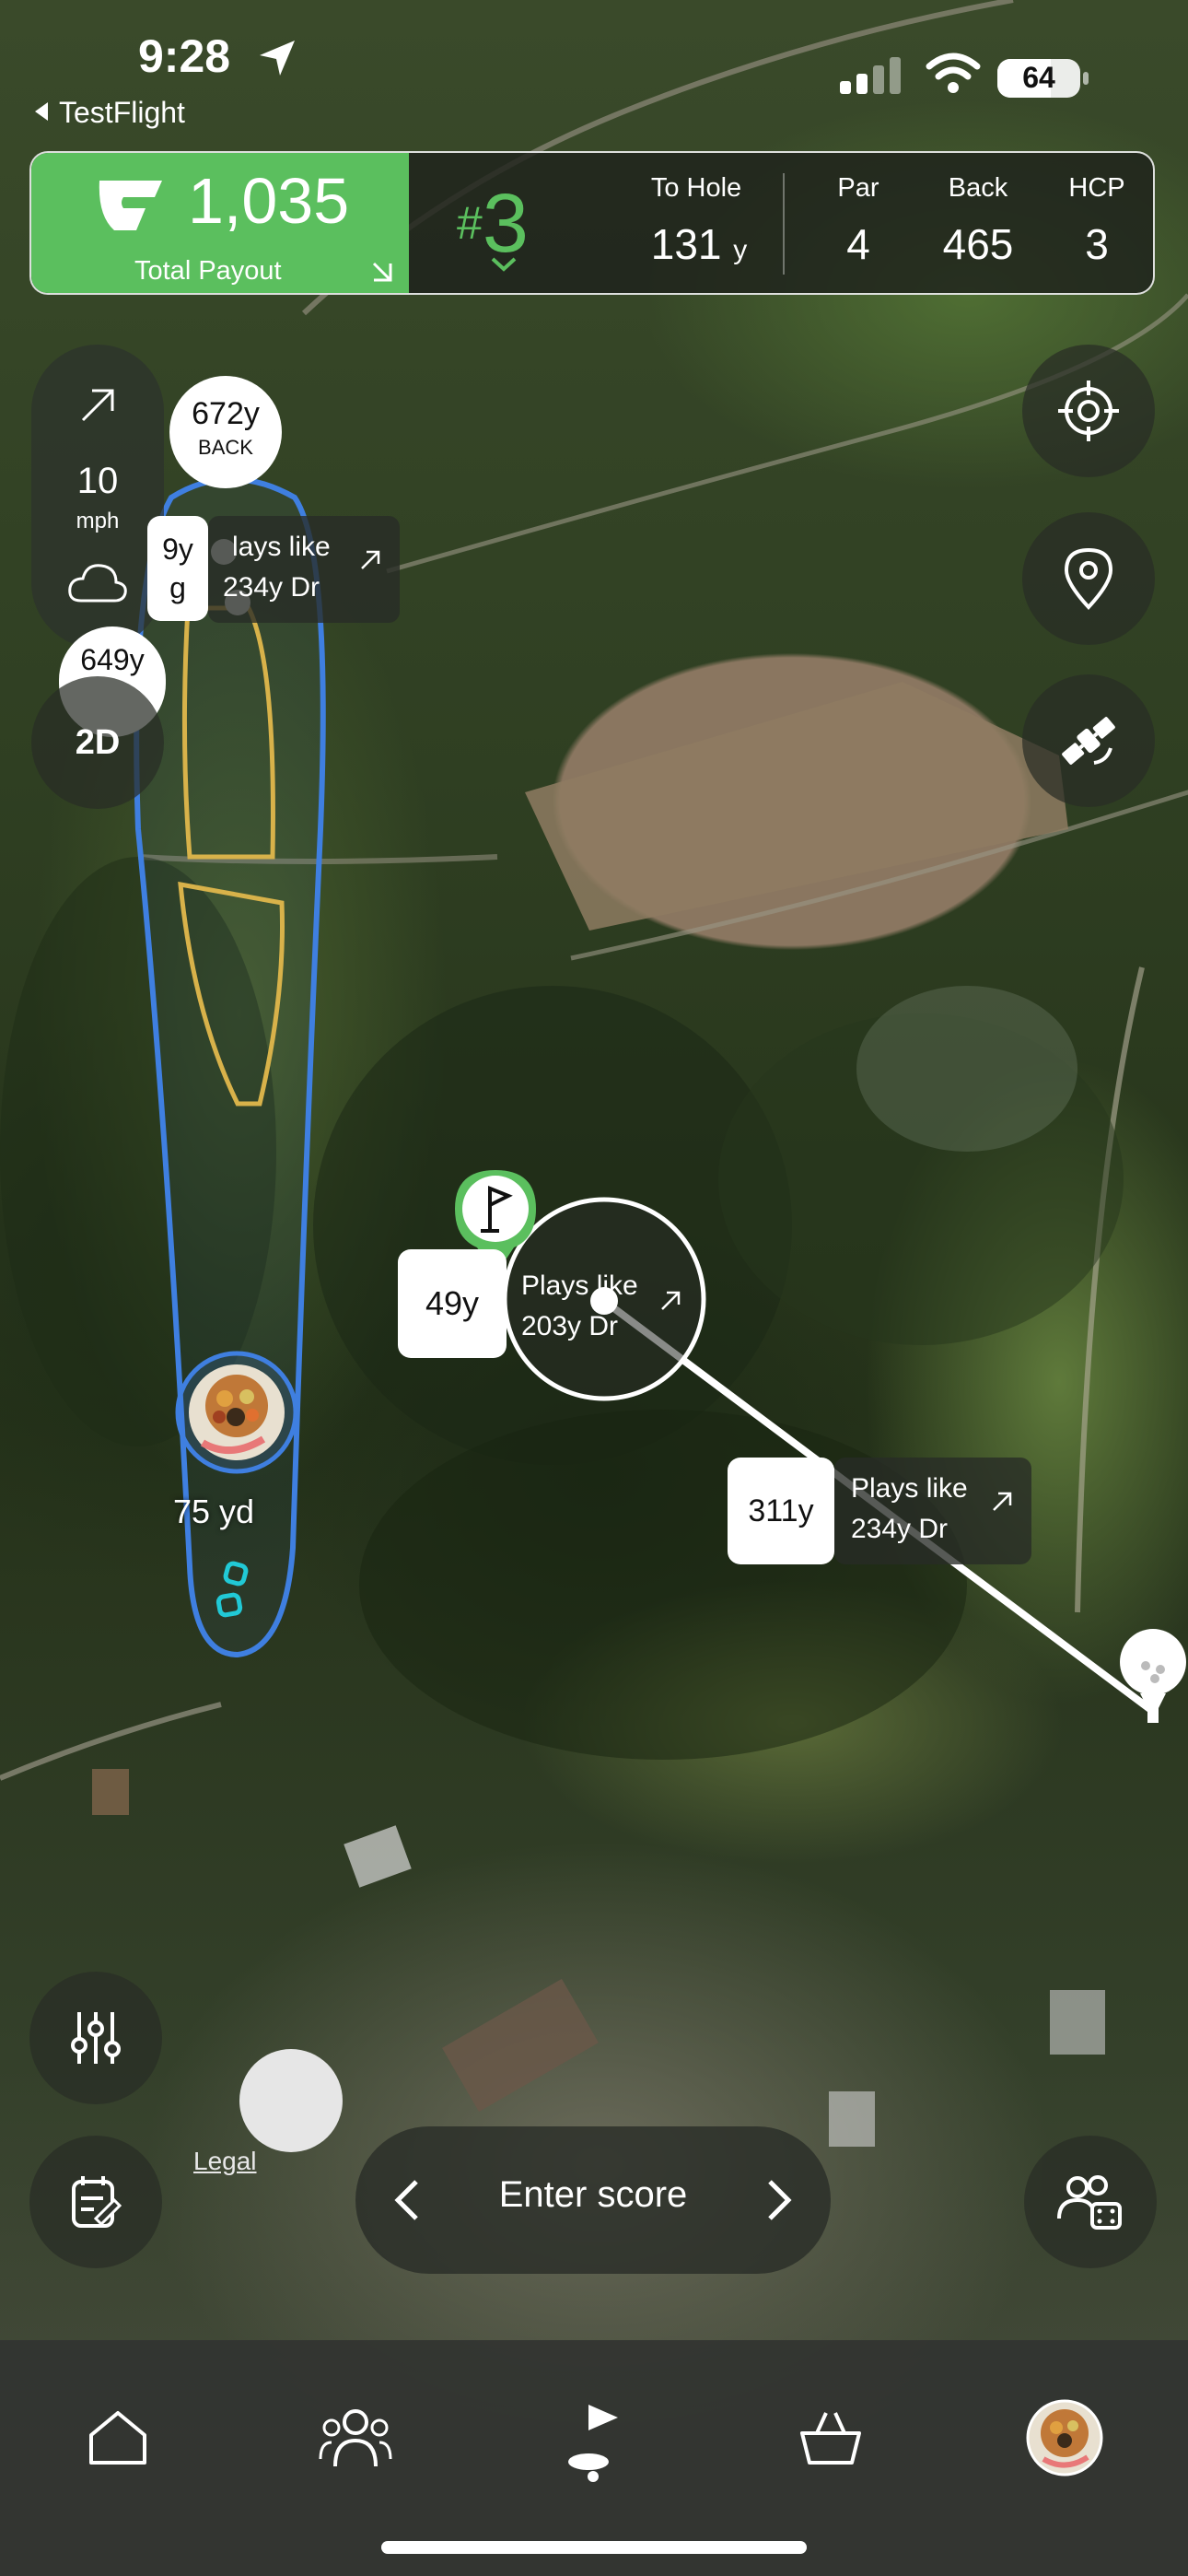 This screenshot has width=1188, height=2576. I want to click on next-hole-chevron-icon, so click(779, 2200).